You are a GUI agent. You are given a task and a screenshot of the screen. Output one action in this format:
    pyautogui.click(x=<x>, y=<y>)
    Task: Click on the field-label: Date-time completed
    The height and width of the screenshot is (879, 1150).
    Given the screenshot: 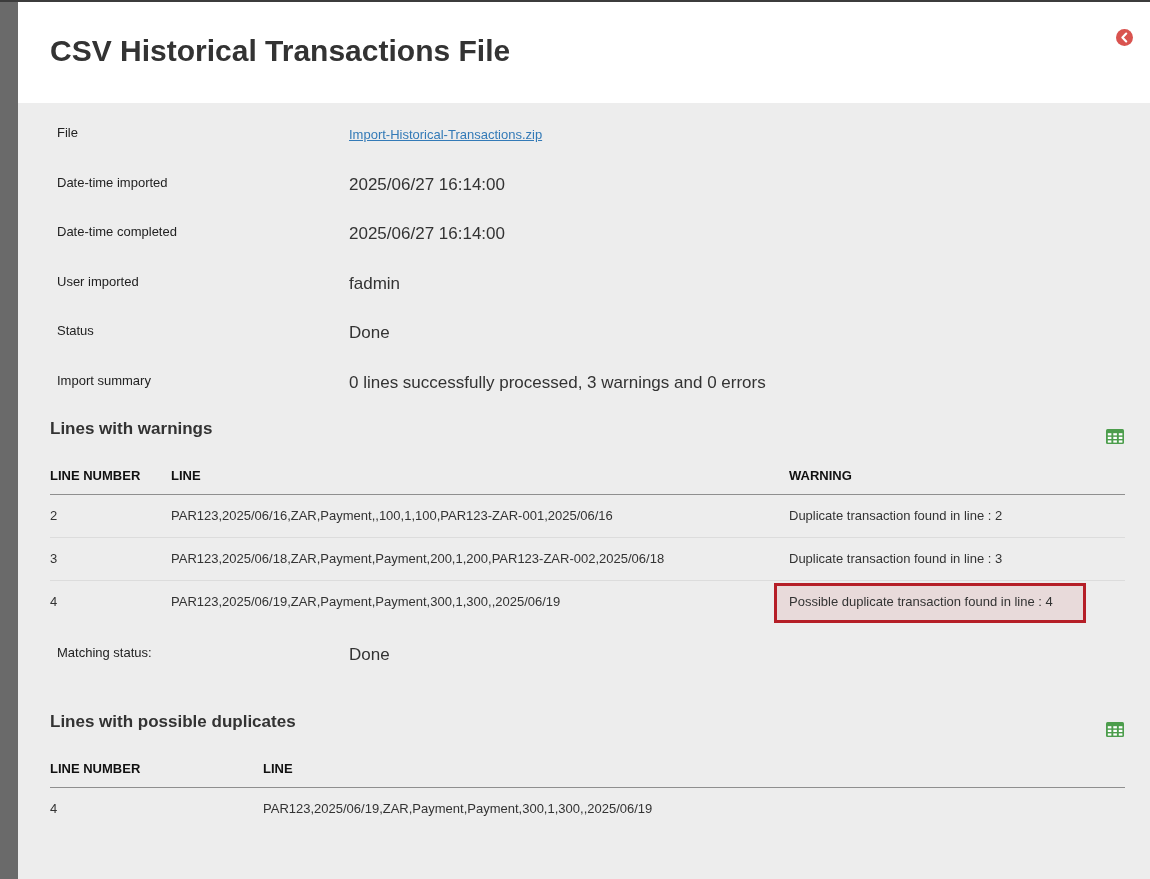 What is the action you would take?
    pyautogui.click(x=116, y=232)
    